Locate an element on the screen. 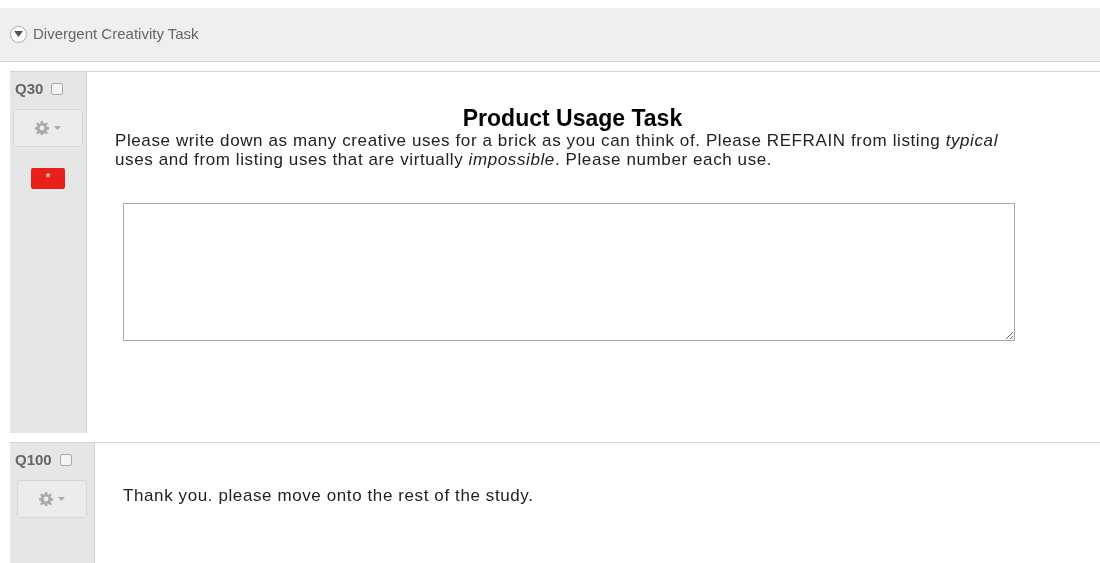 The image size is (1100, 563). required-badge: * is located at coordinates (48, 178).